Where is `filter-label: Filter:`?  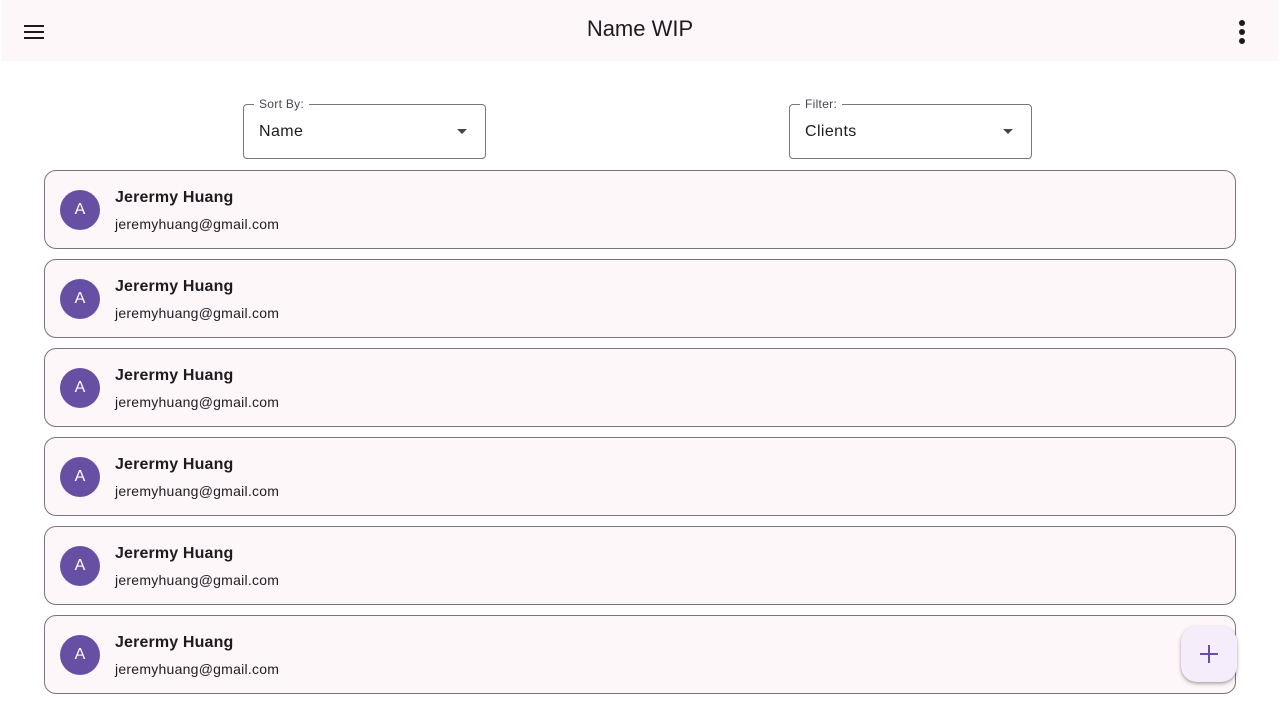 filter-label: Filter: is located at coordinates (821, 104).